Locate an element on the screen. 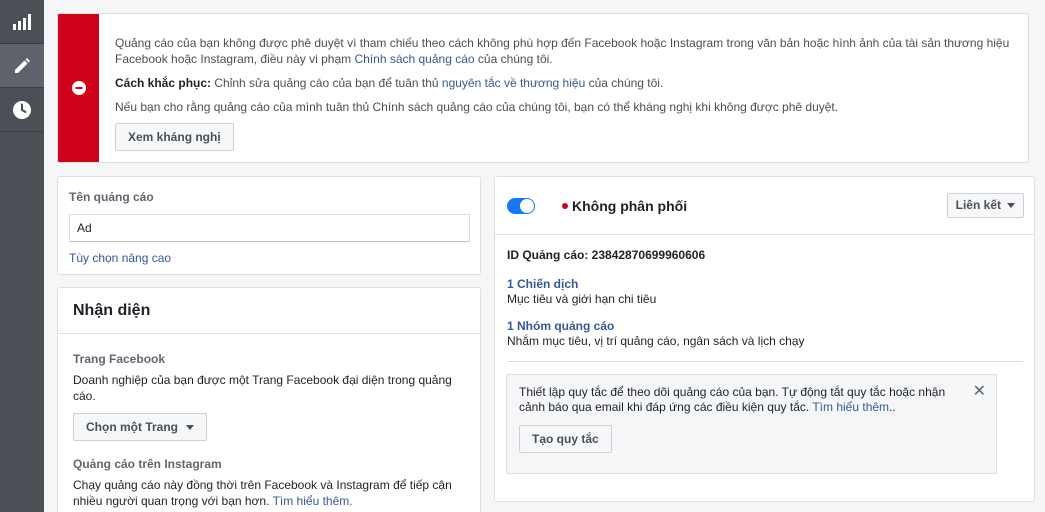  pencil-icon is located at coordinates (22, 65).